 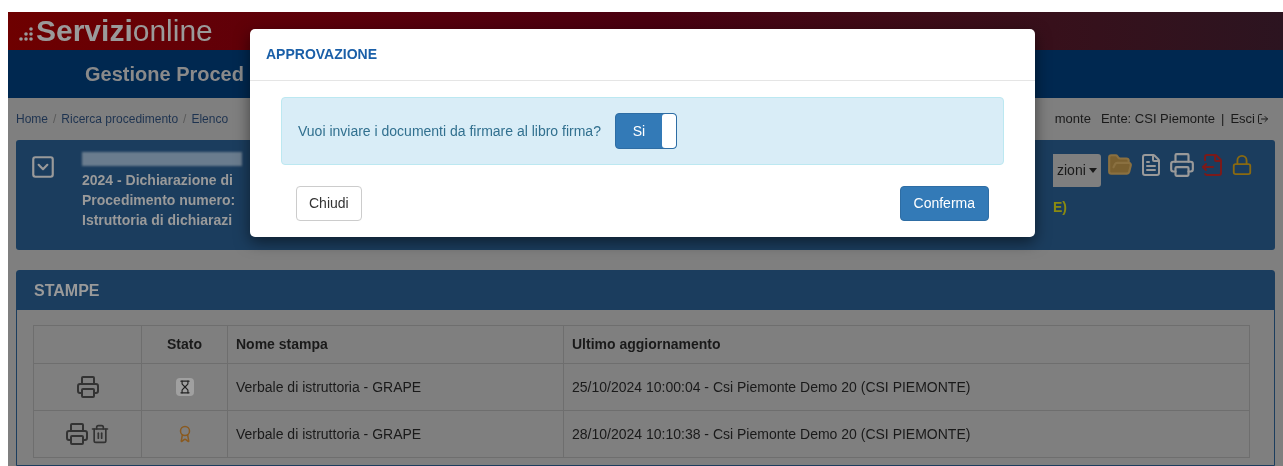 What do you see at coordinates (282, 344) in the screenshot?
I see `column-header: Nome stampa` at bounding box center [282, 344].